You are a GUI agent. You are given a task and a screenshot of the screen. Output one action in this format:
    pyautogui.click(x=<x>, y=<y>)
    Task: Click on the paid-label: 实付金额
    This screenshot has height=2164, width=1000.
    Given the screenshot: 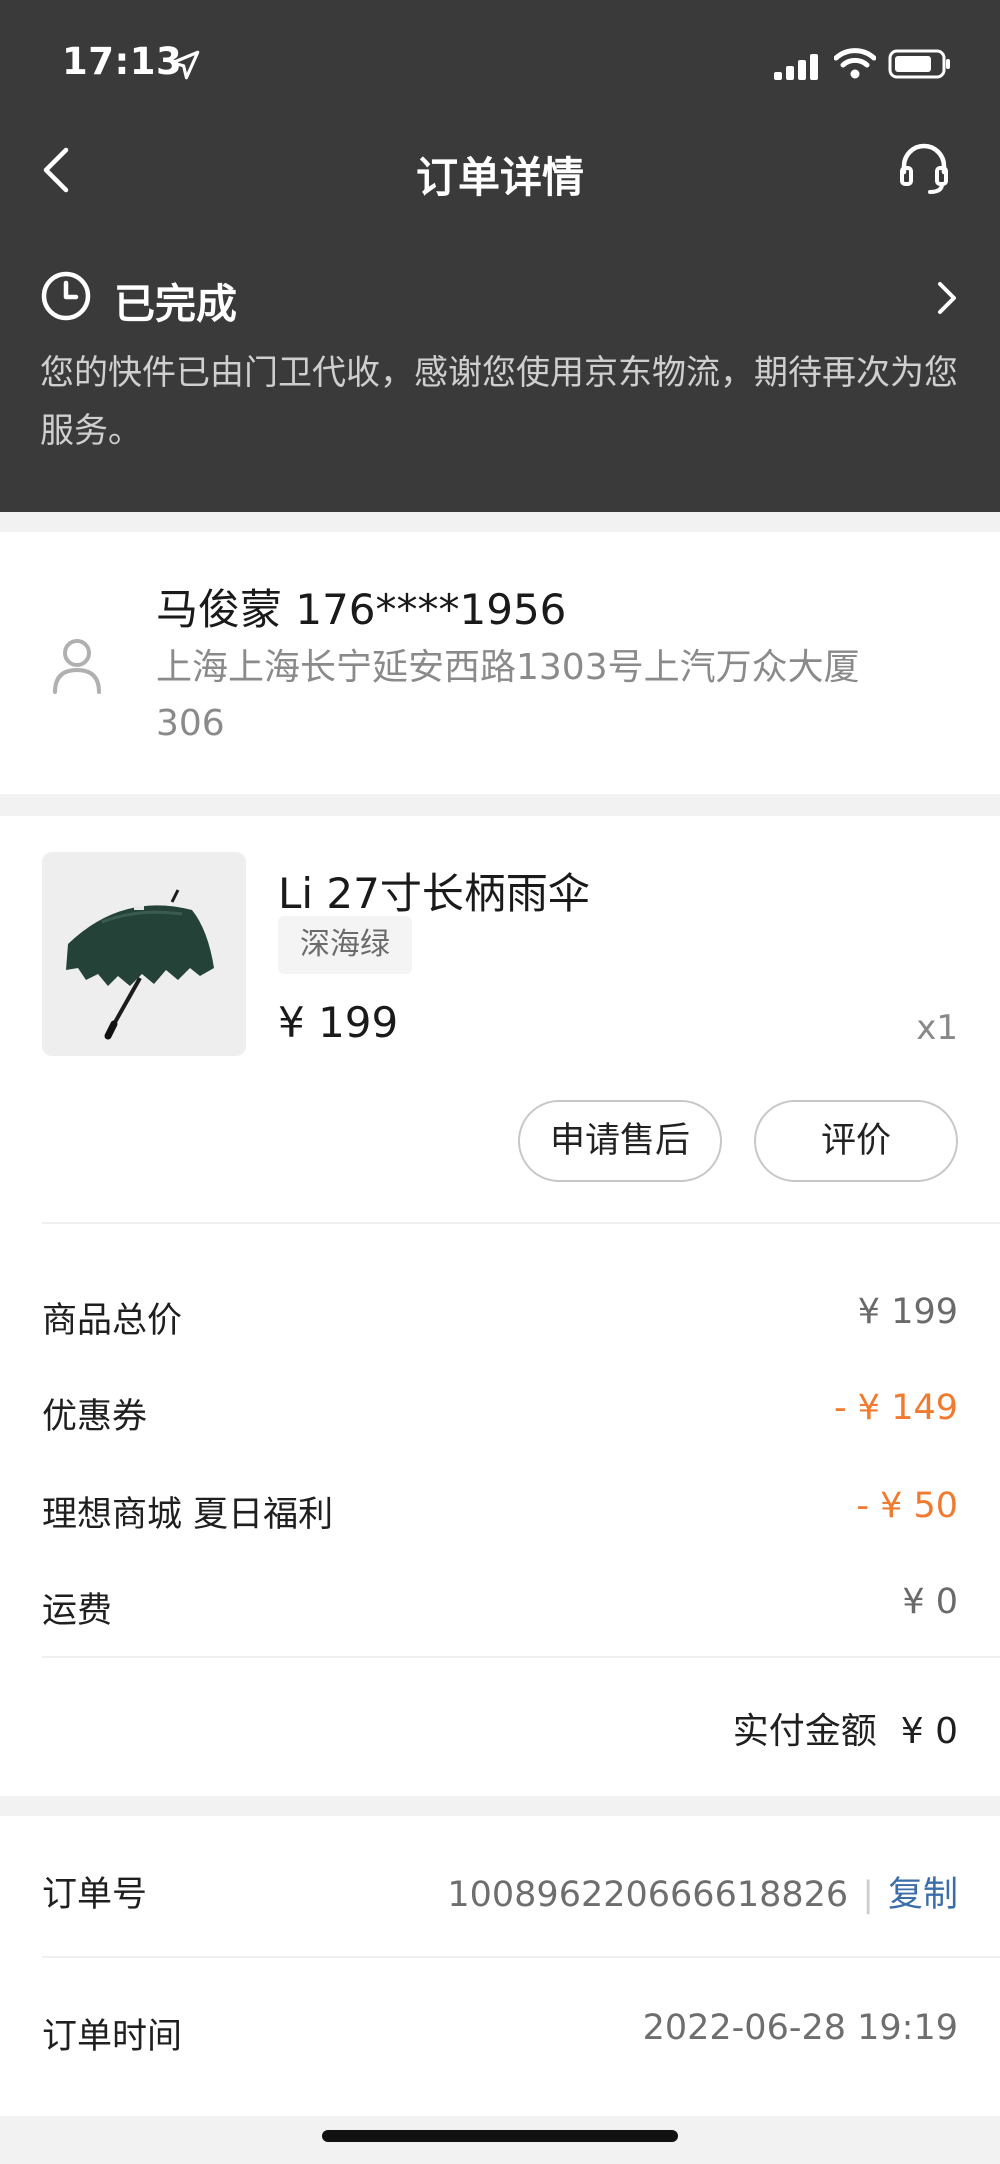 What is the action you would take?
    pyautogui.click(x=804, y=1731)
    